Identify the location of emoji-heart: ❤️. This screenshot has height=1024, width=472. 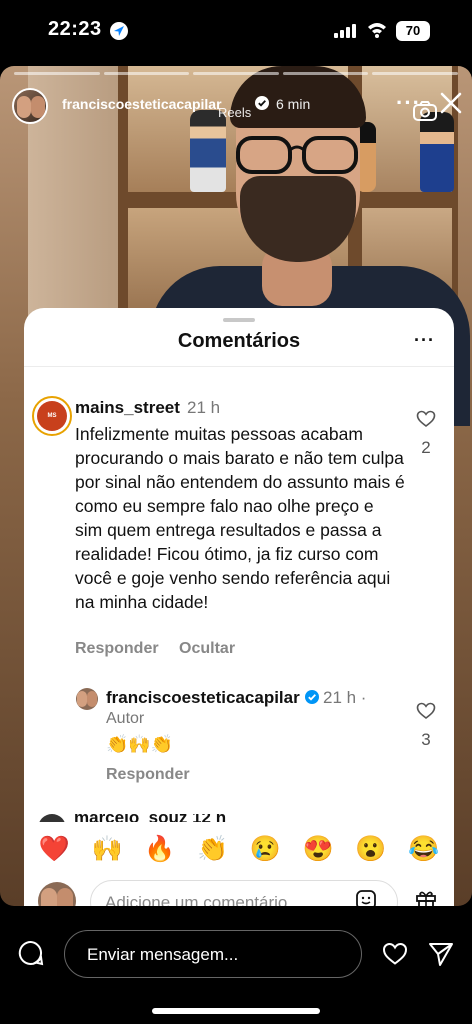
(54, 849).